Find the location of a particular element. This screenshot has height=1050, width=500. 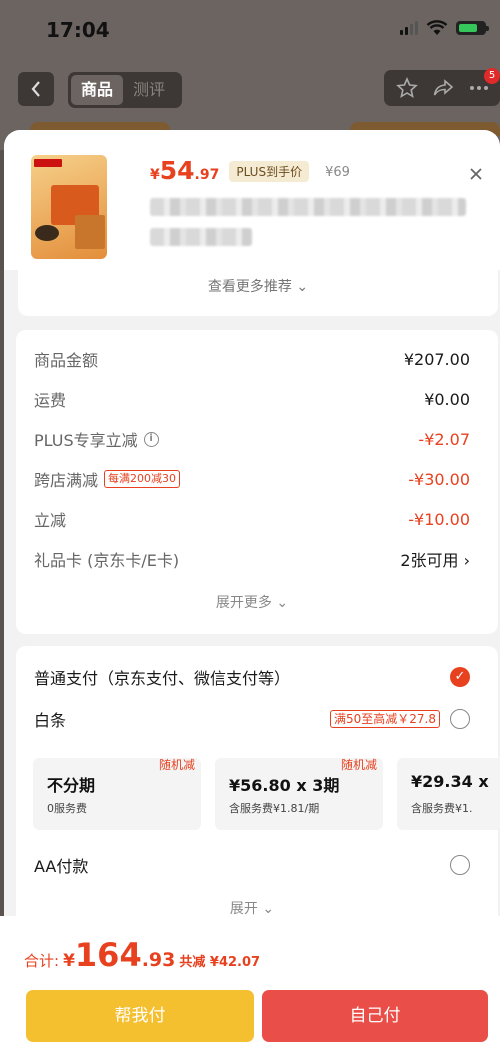

checked-icon: ✓ is located at coordinates (460, 677).